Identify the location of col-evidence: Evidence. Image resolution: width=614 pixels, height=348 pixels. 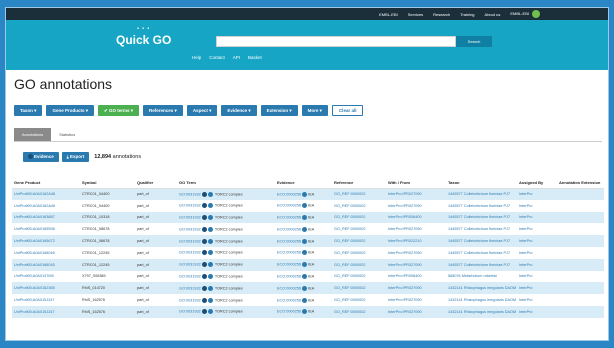
(303, 183).